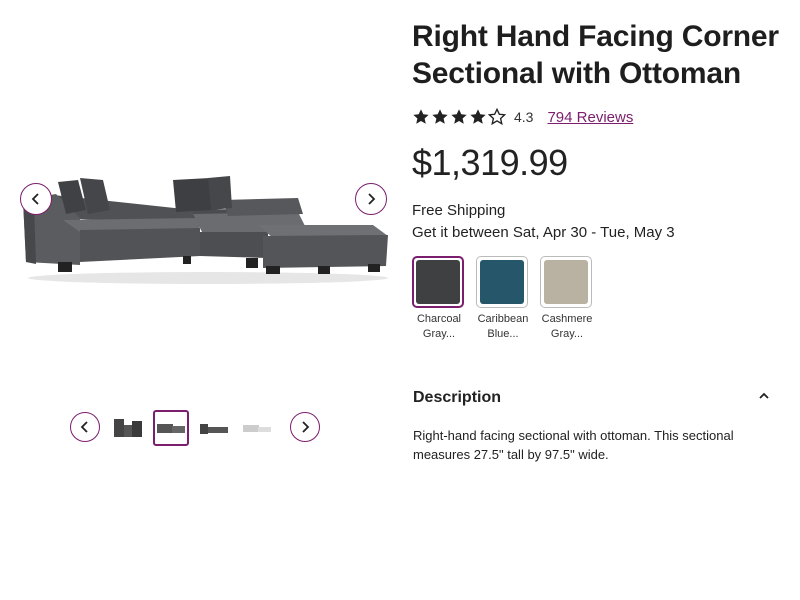 Image resolution: width=800 pixels, height=600 pixels. I want to click on description-toggle: Description, so click(591, 398).